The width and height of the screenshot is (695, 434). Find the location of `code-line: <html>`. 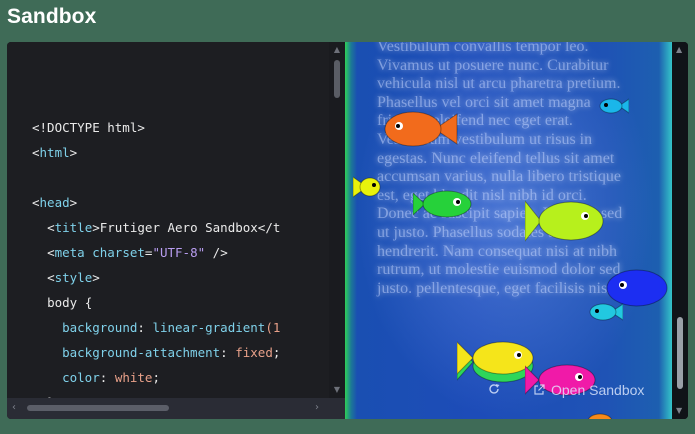

code-line: <html> is located at coordinates (156, 152).